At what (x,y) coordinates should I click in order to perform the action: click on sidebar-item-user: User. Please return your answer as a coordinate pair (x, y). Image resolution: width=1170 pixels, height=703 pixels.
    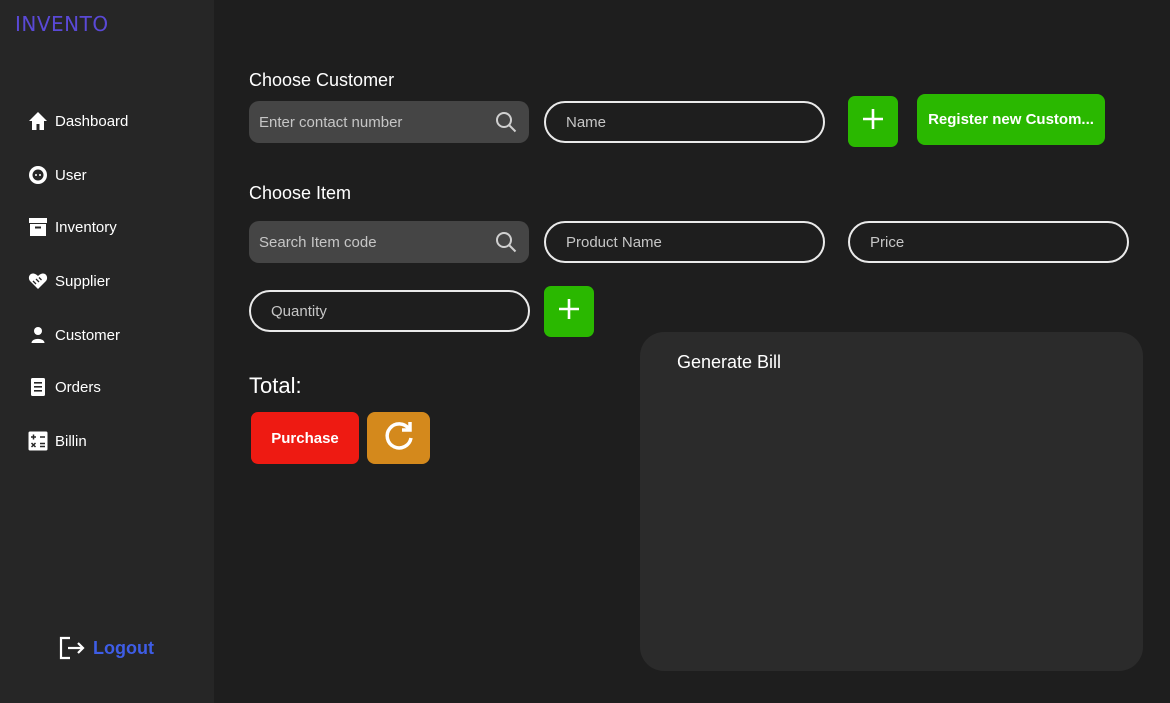
    Looking at the image, I should click on (57, 175).